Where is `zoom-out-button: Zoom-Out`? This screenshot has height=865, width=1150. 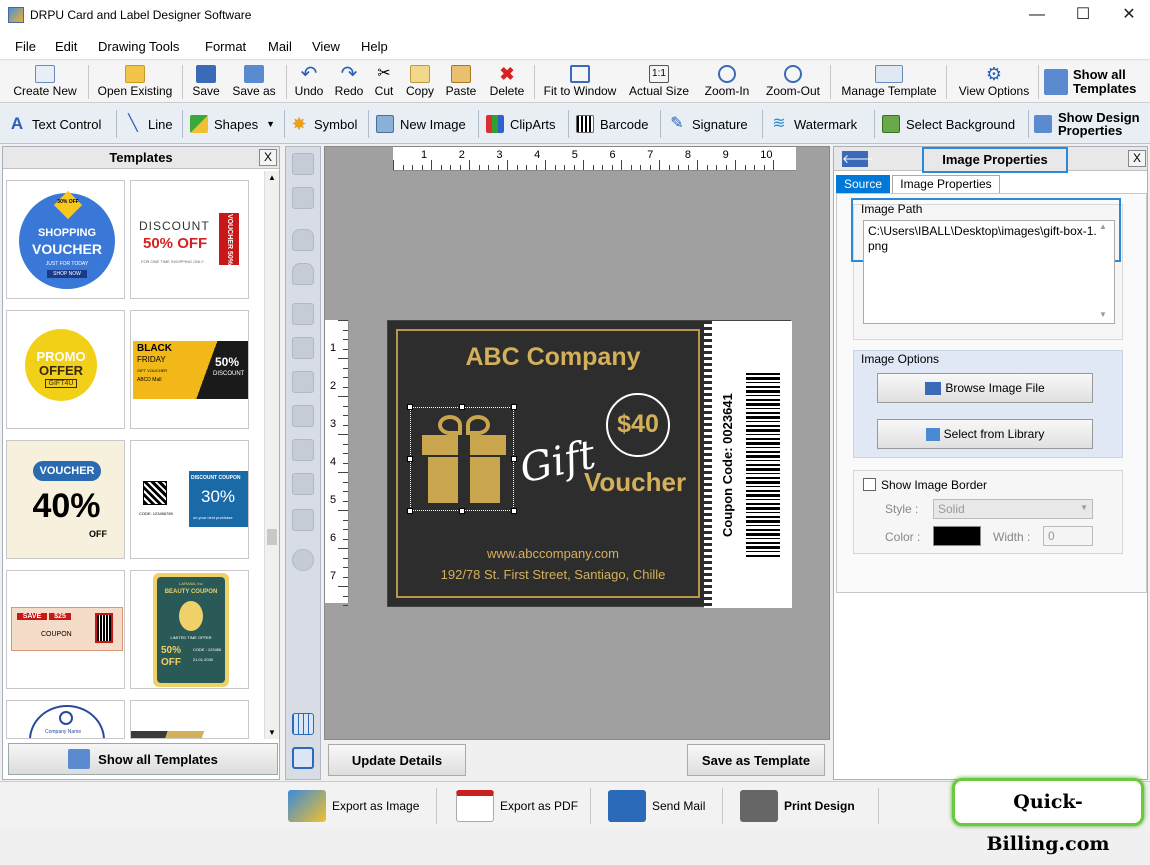
zoom-out-button: Zoom-Out is located at coordinates (793, 82).